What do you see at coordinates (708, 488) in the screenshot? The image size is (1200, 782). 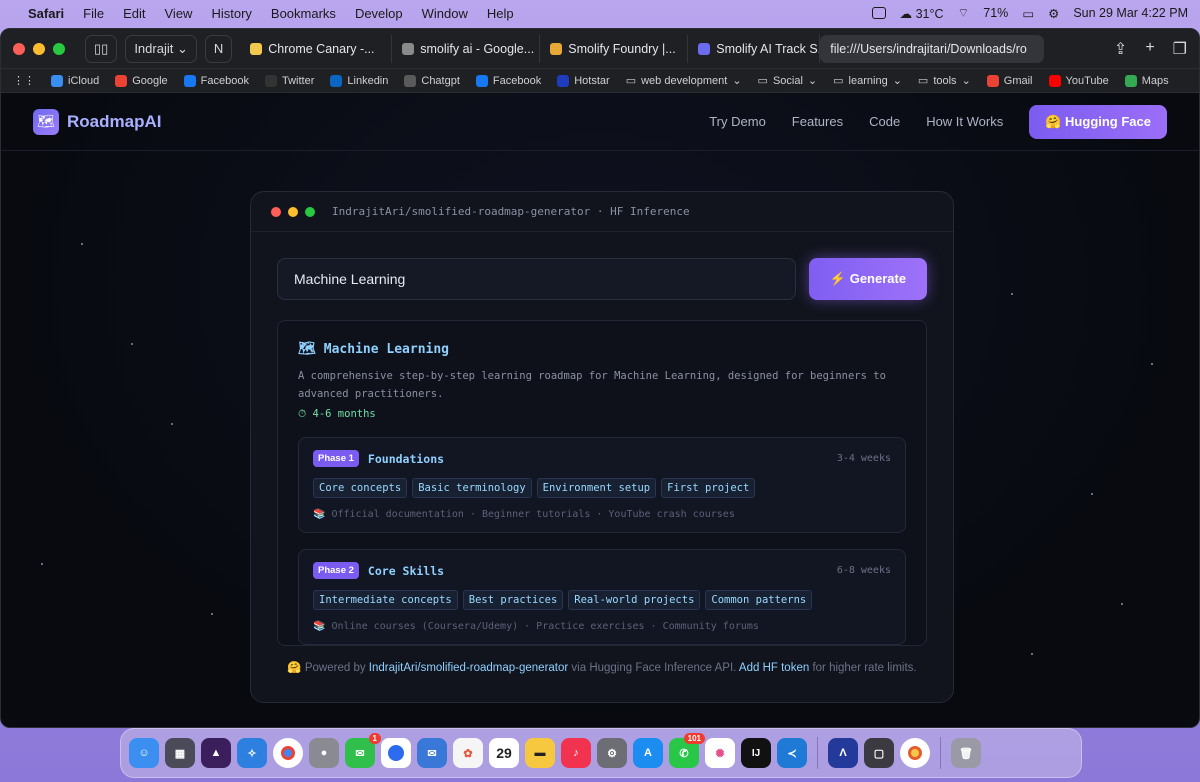 I see `skill-tag: First project` at bounding box center [708, 488].